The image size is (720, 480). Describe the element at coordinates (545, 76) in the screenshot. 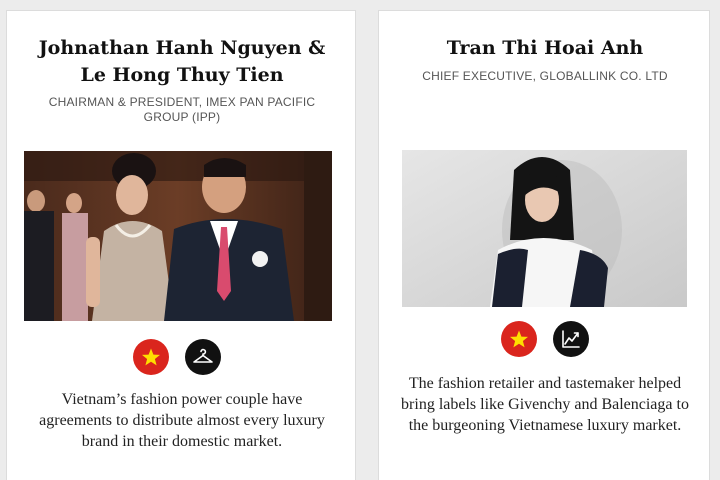

I see `profile-role: Chief Executive, GlobalLink Co. LTD` at that location.